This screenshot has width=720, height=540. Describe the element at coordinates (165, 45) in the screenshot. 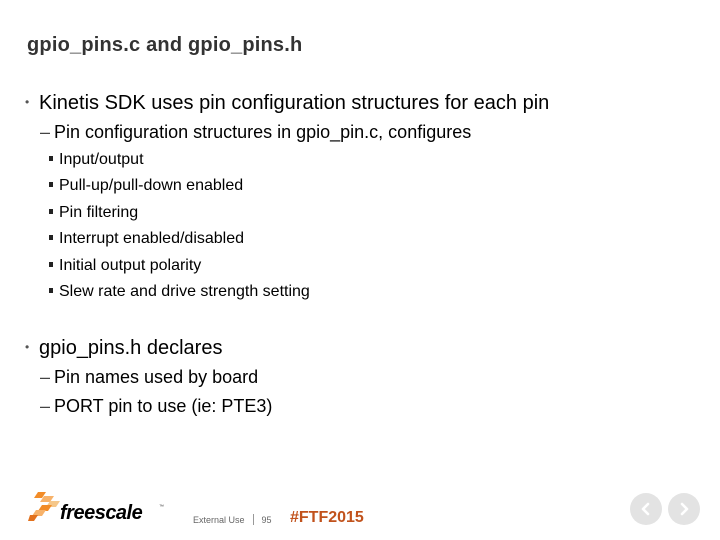

I see `slide-title: gpio_pins.c and gpio_pins.h` at that location.